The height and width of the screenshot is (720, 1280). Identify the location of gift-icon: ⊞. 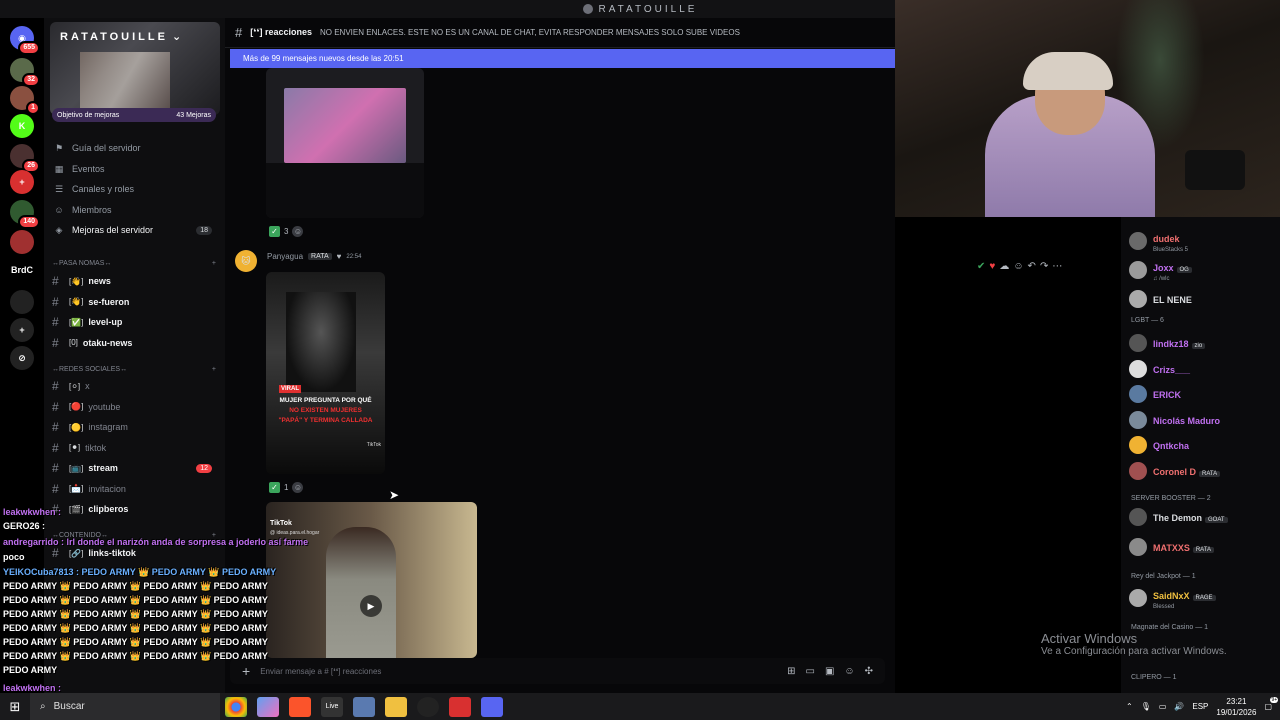
(791, 671).